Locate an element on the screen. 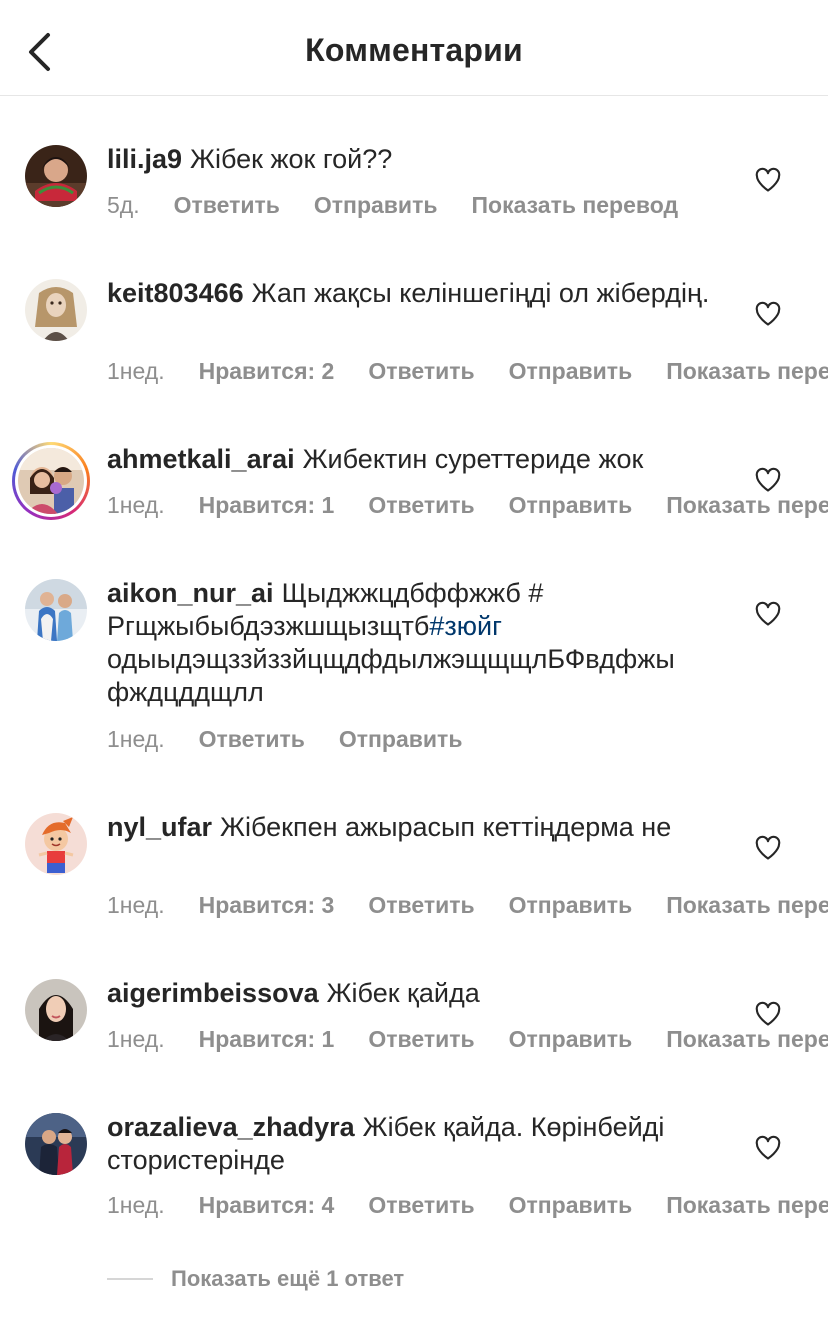 The width and height of the screenshot is (828, 1319). replies-divider is located at coordinates (130, 1279).